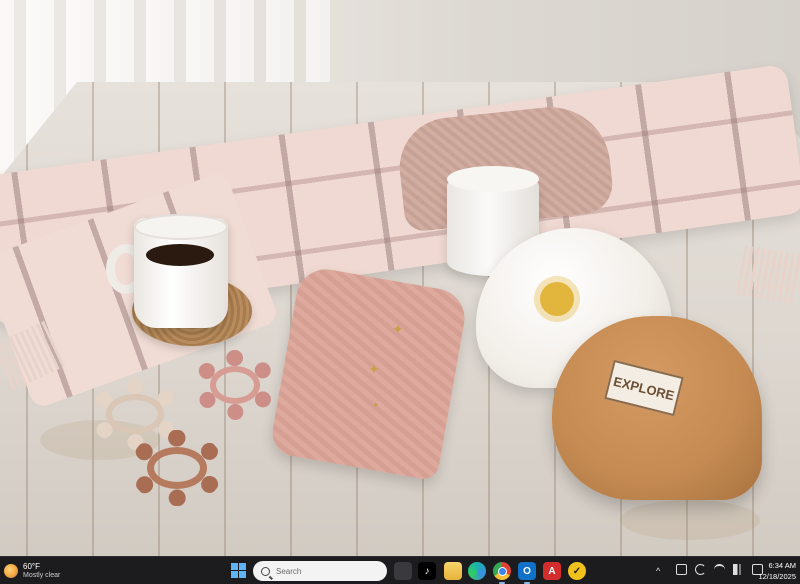 Image resolution: width=800 pixels, height=584 pixels. What do you see at coordinates (177, 468) in the screenshot?
I see `brown-scrunchie` at bounding box center [177, 468].